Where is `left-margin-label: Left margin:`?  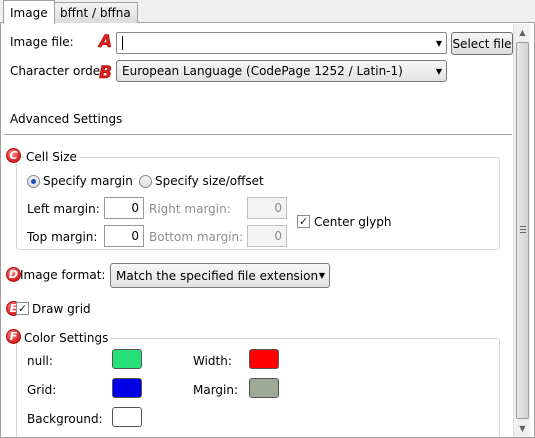 left-margin-label: Left margin: is located at coordinates (63, 209).